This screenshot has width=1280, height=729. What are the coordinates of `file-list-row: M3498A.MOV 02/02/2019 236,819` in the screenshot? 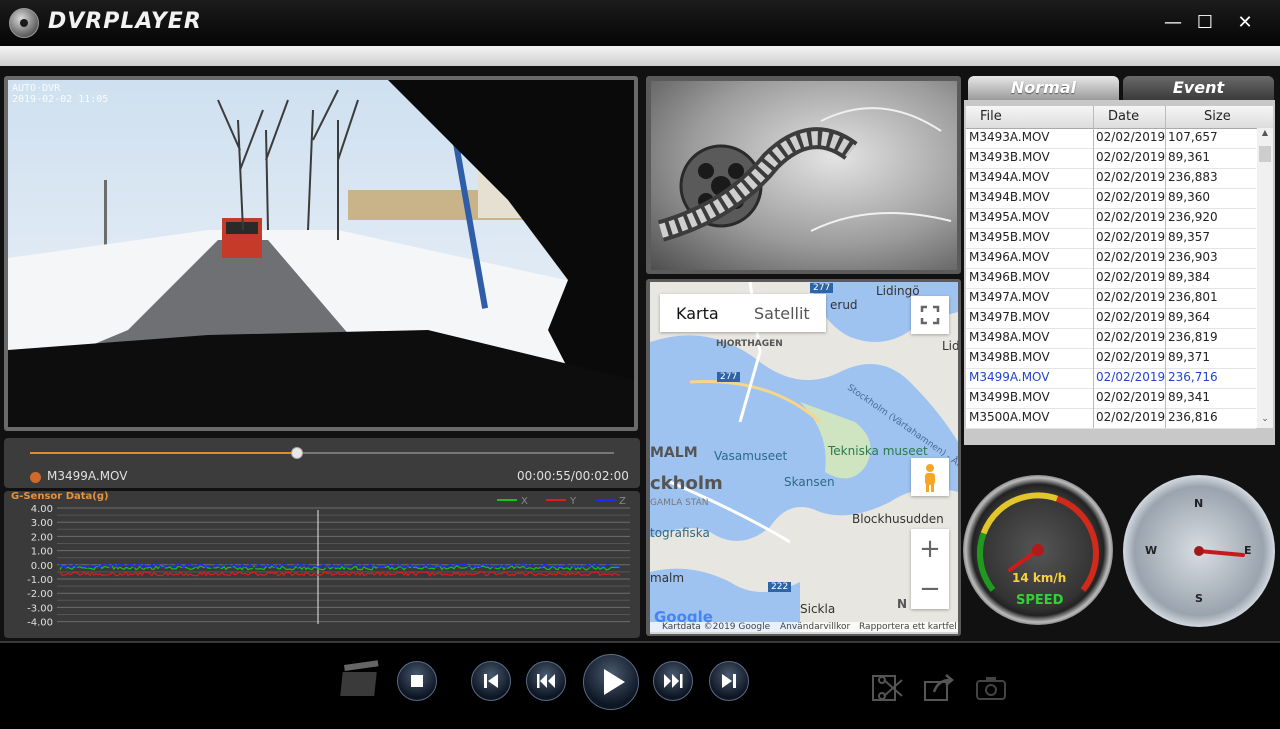 It's located at (1111, 338).